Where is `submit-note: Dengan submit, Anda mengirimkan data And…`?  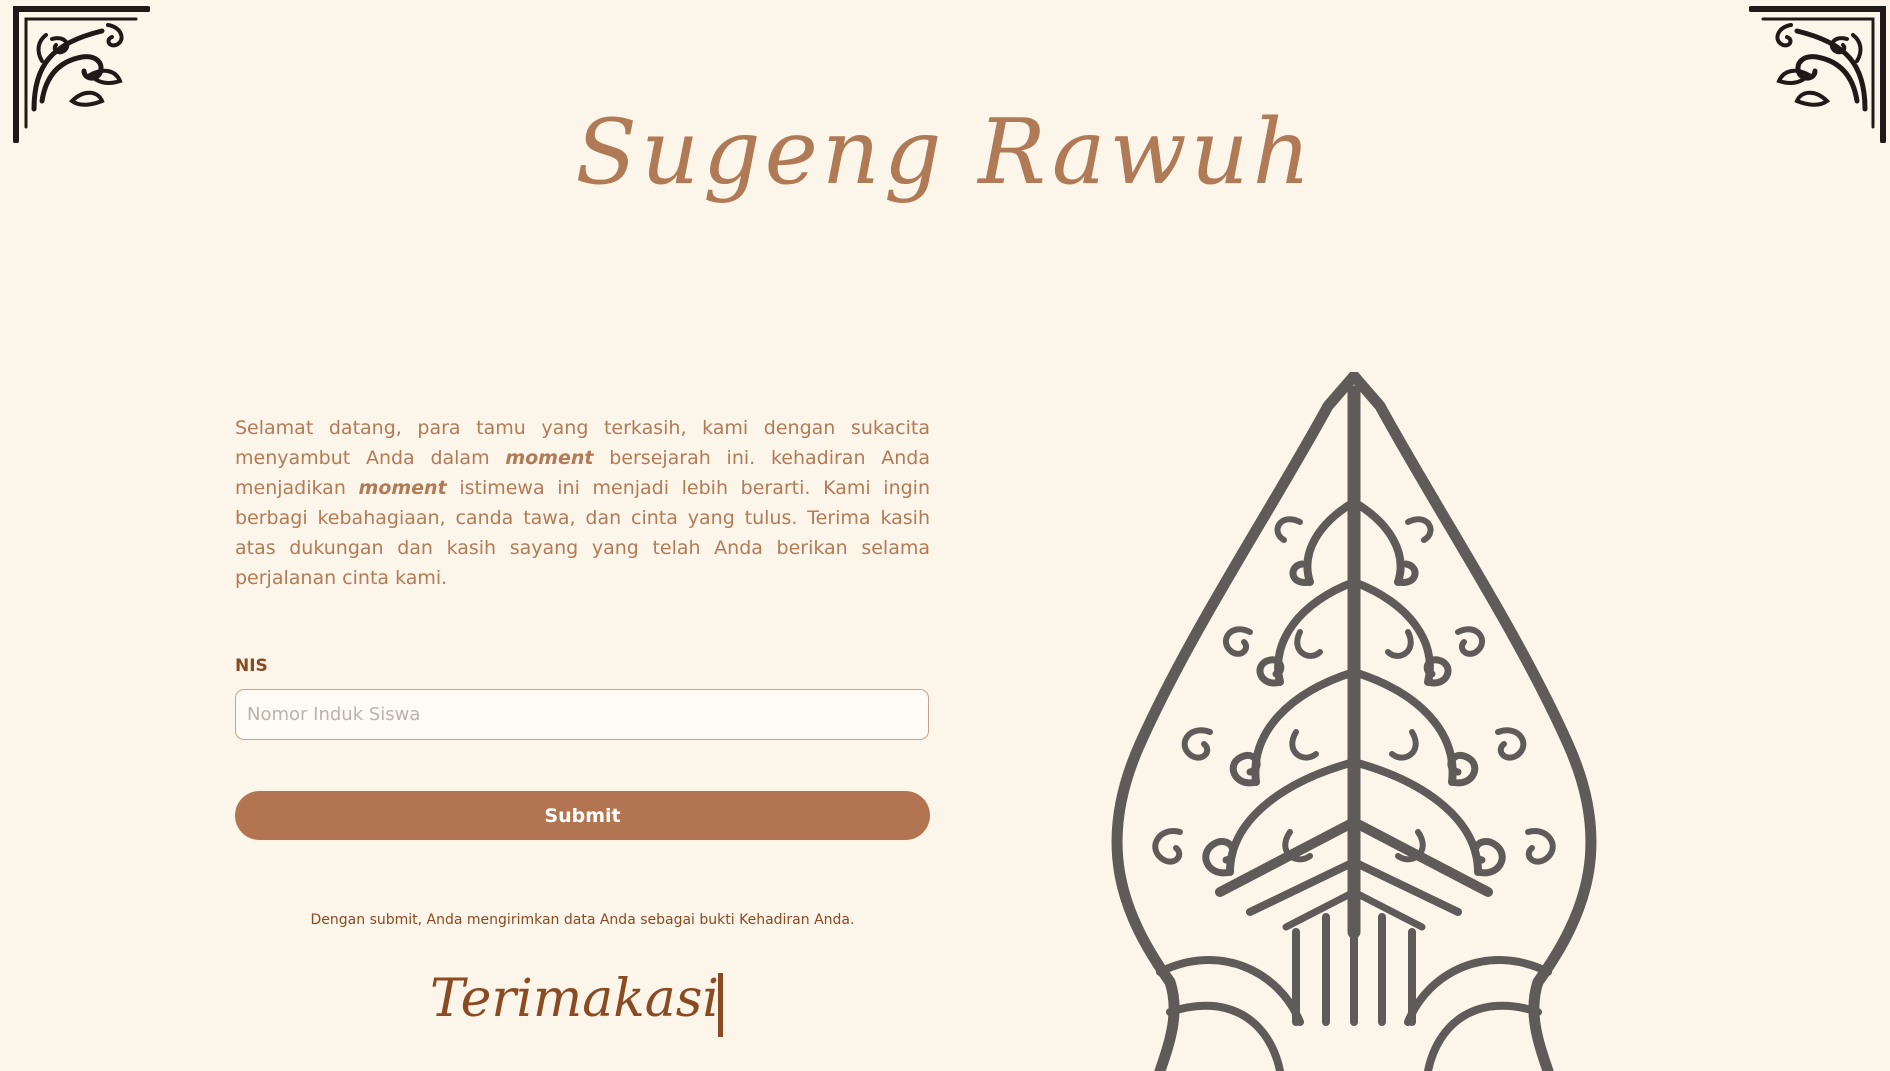 submit-note: Dengan submit, Anda mengirimkan data And… is located at coordinates (582, 920).